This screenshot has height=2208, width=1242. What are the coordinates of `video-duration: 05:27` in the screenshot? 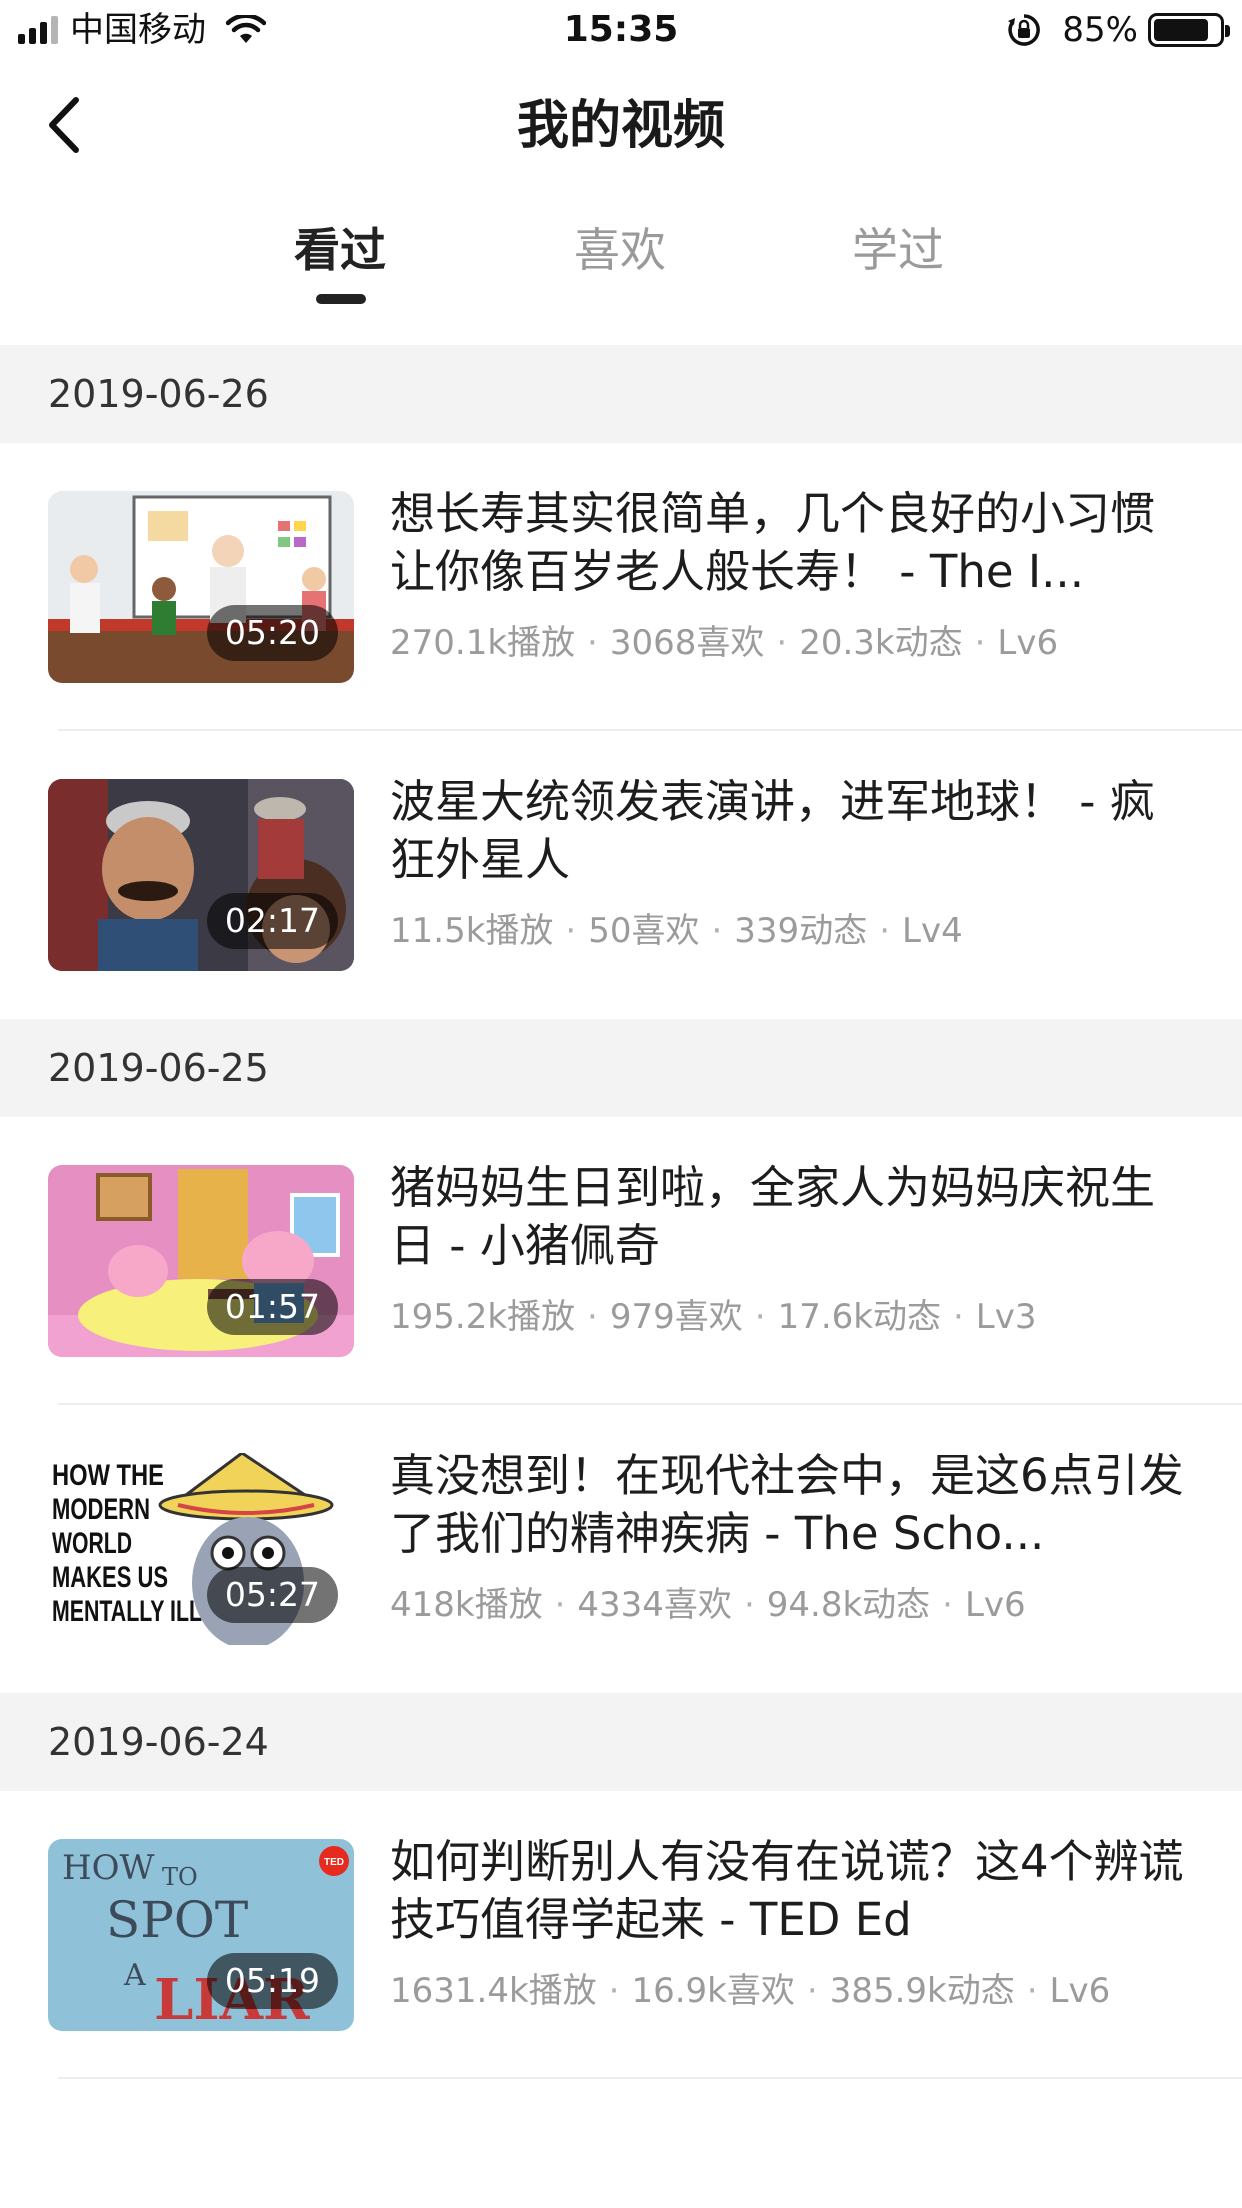 It's located at (272, 1595).